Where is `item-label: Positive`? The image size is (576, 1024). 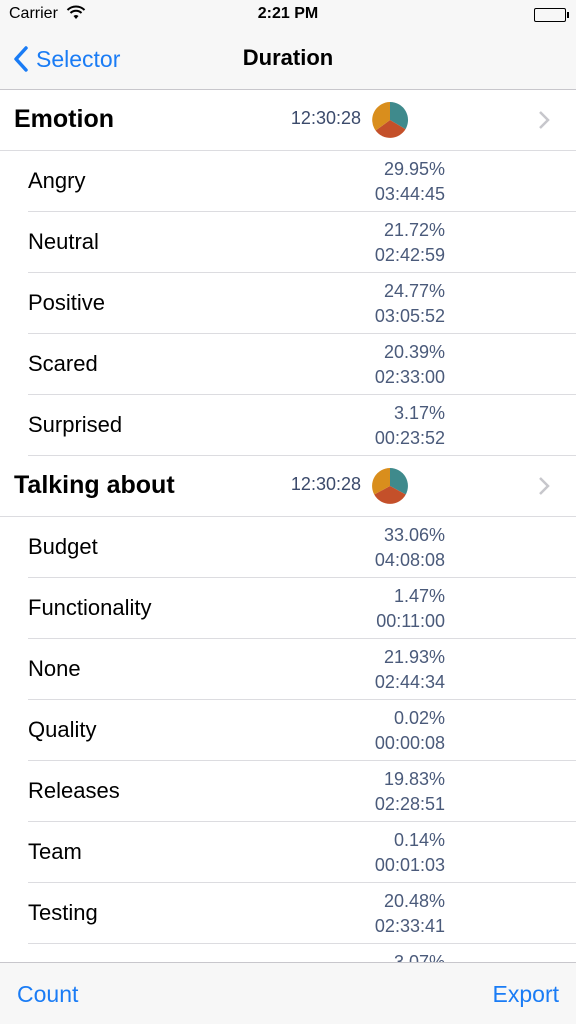
item-label: Positive is located at coordinates (67, 302).